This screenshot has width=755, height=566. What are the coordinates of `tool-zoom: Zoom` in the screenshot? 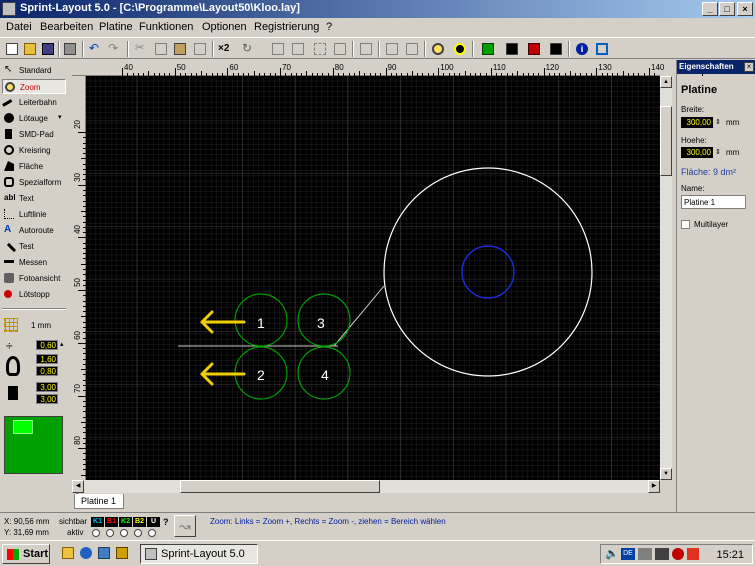 It's located at (34, 86).